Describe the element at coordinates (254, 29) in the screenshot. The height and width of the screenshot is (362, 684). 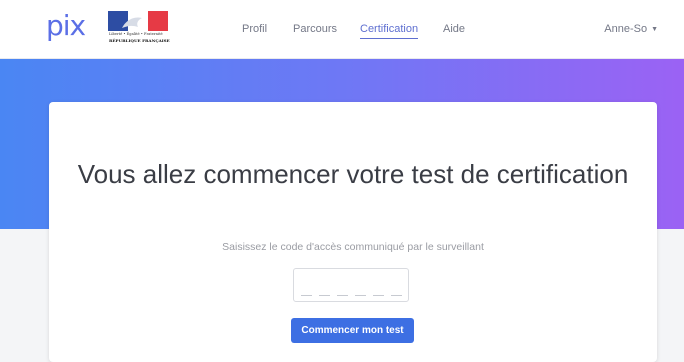
I see `nav-profil: Profil` at that location.